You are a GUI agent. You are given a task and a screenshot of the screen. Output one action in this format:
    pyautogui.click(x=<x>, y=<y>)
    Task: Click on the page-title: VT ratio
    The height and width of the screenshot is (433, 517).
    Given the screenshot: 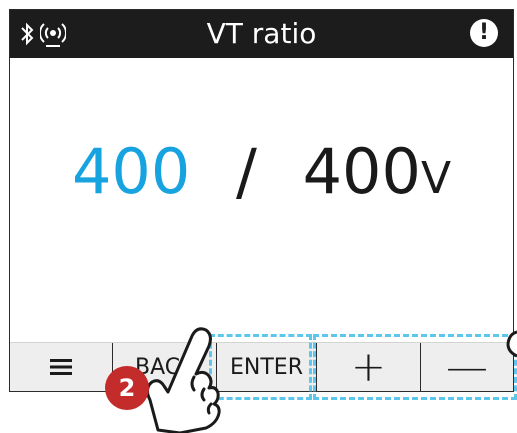 What is the action you would take?
    pyautogui.click(x=261, y=33)
    